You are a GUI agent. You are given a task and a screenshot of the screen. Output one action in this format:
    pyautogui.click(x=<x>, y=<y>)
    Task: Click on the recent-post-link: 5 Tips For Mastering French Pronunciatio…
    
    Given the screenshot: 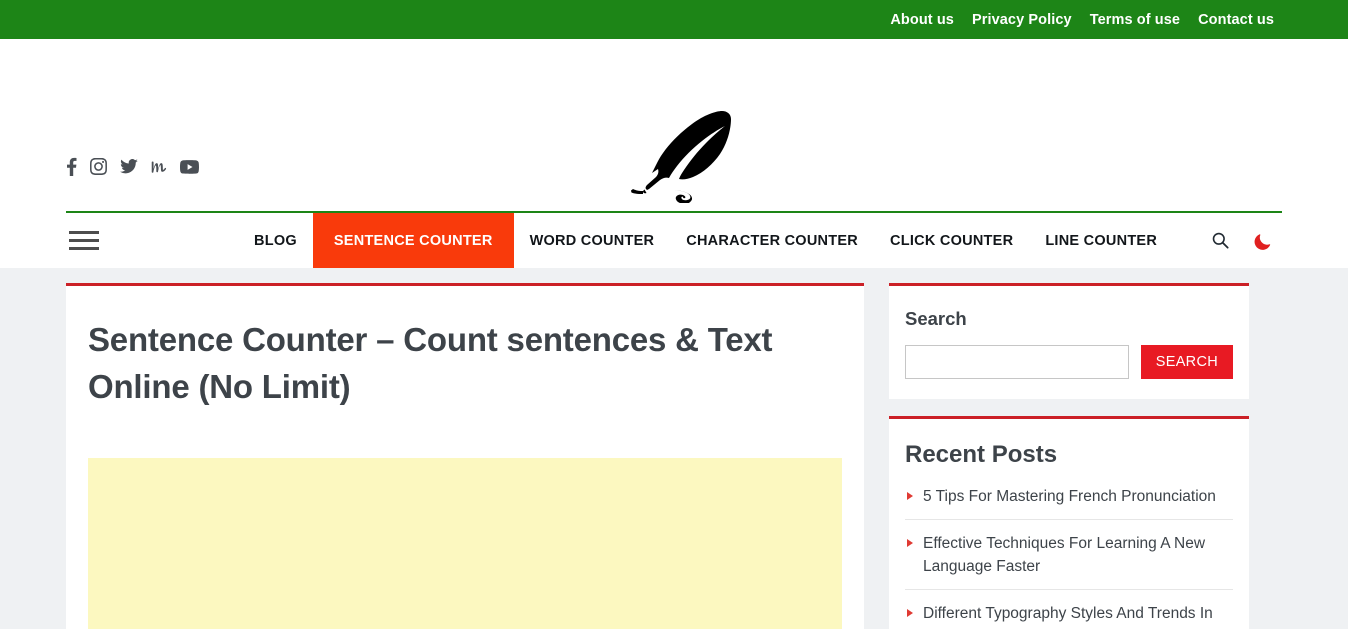 What is the action you would take?
    pyautogui.click(x=1069, y=496)
    